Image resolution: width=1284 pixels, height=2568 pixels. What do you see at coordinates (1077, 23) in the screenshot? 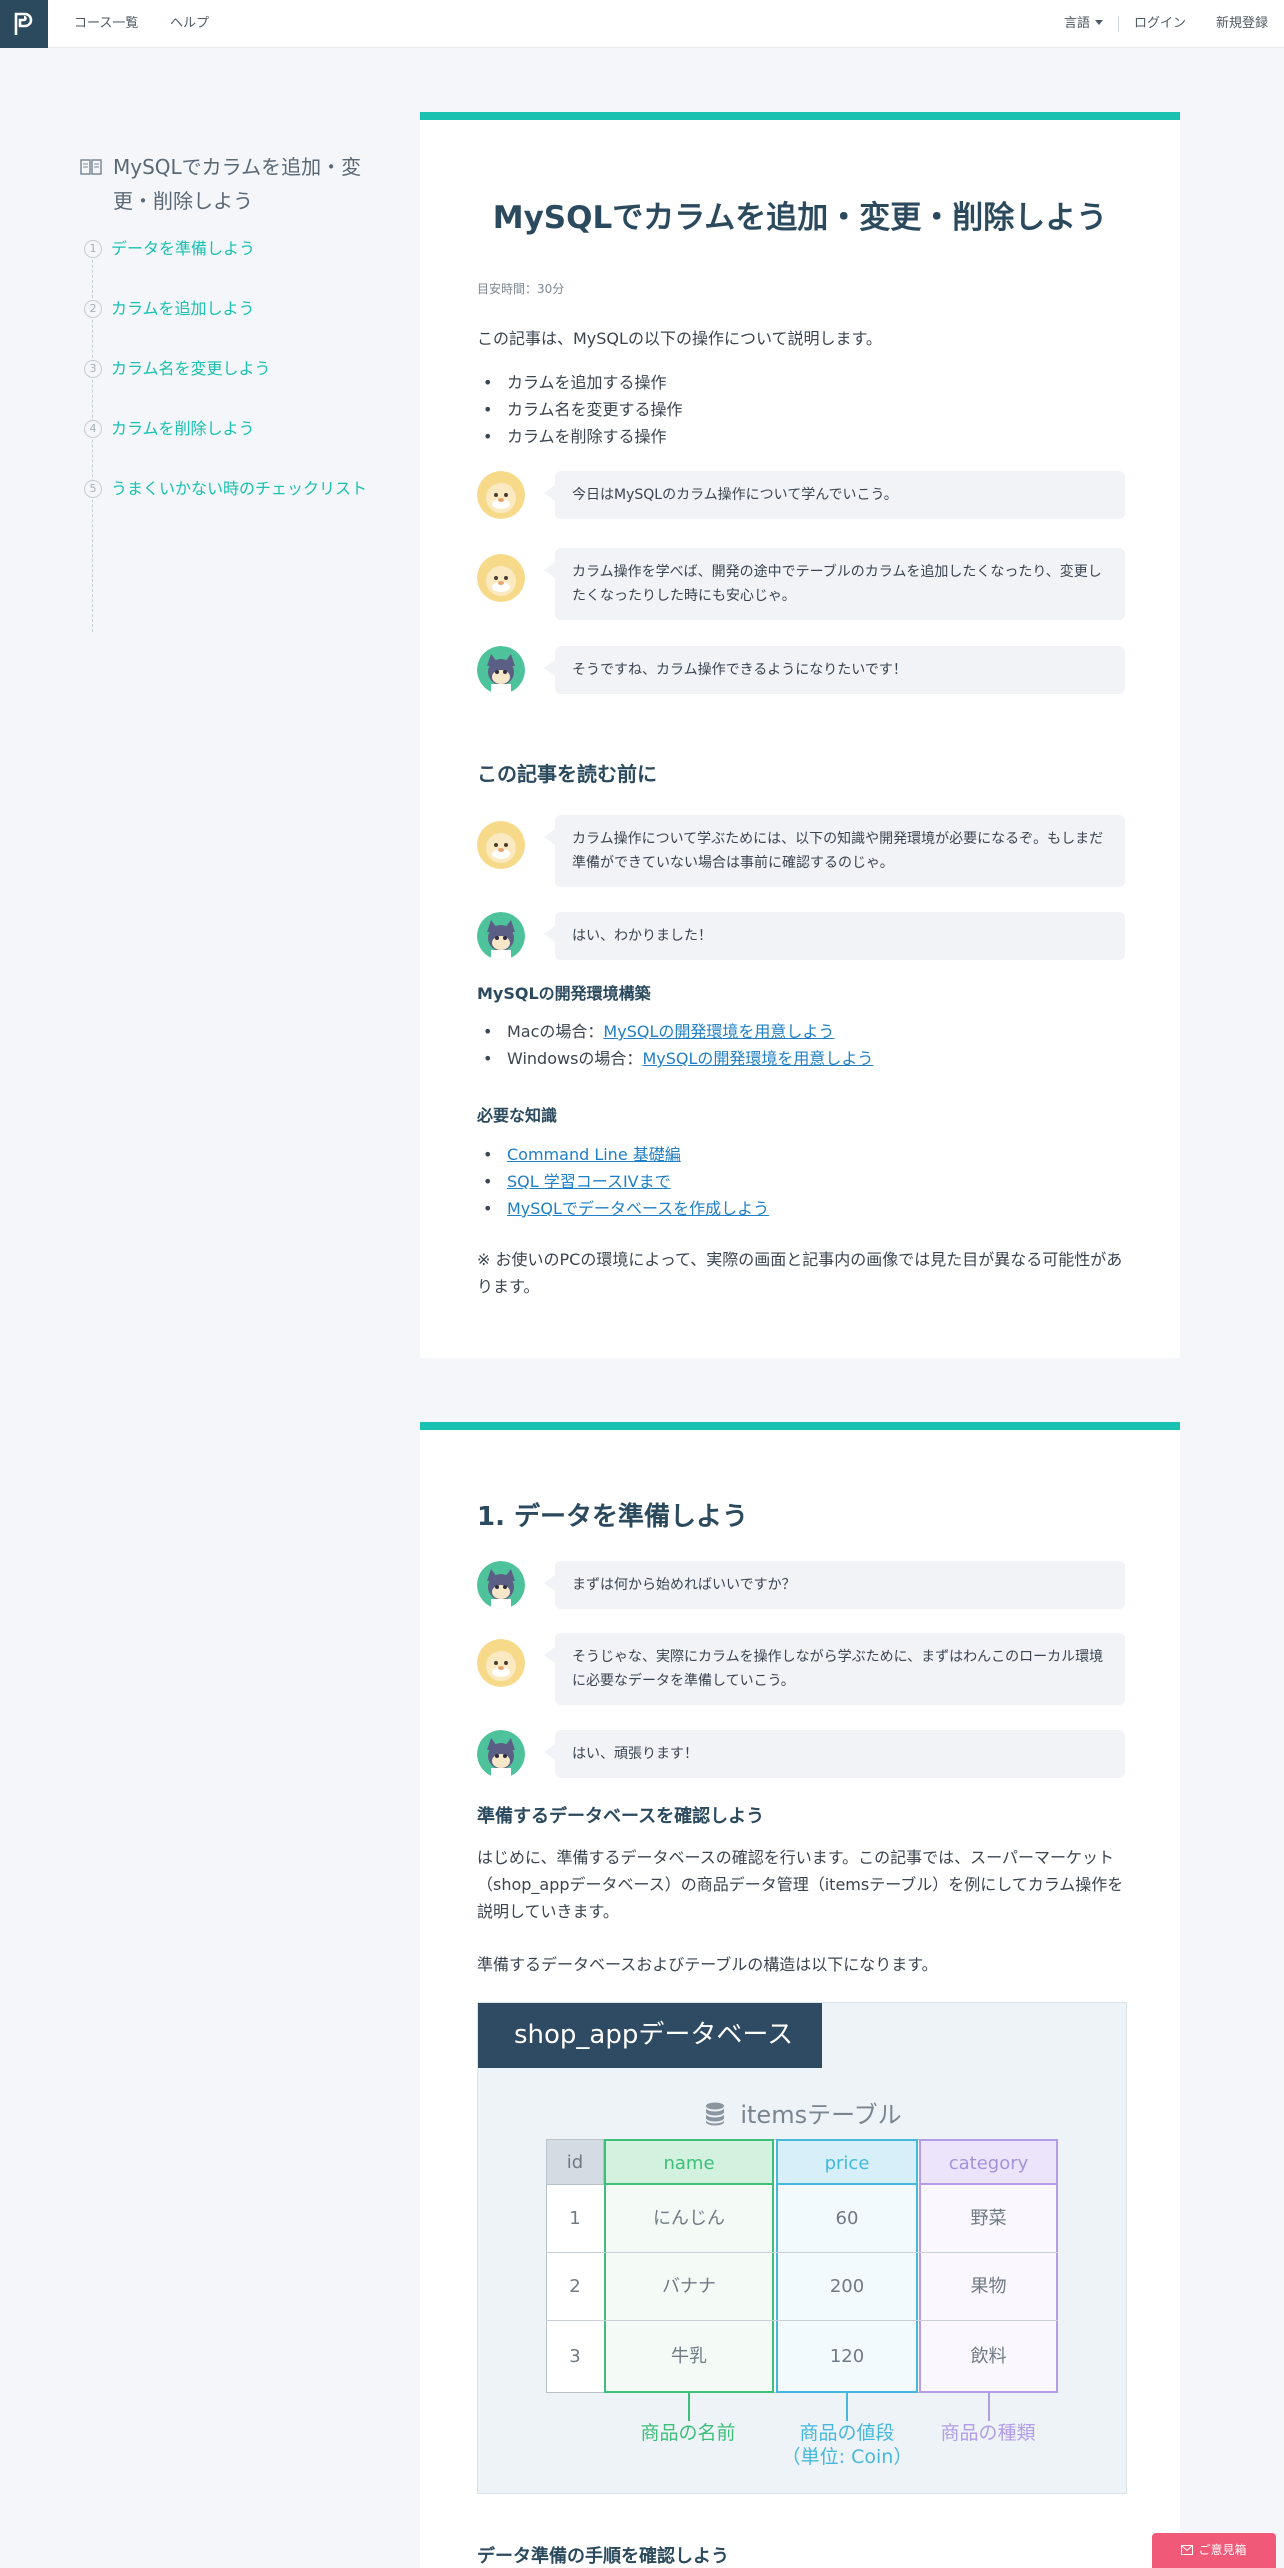
I see `language-label: 言語` at bounding box center [1077, 23].